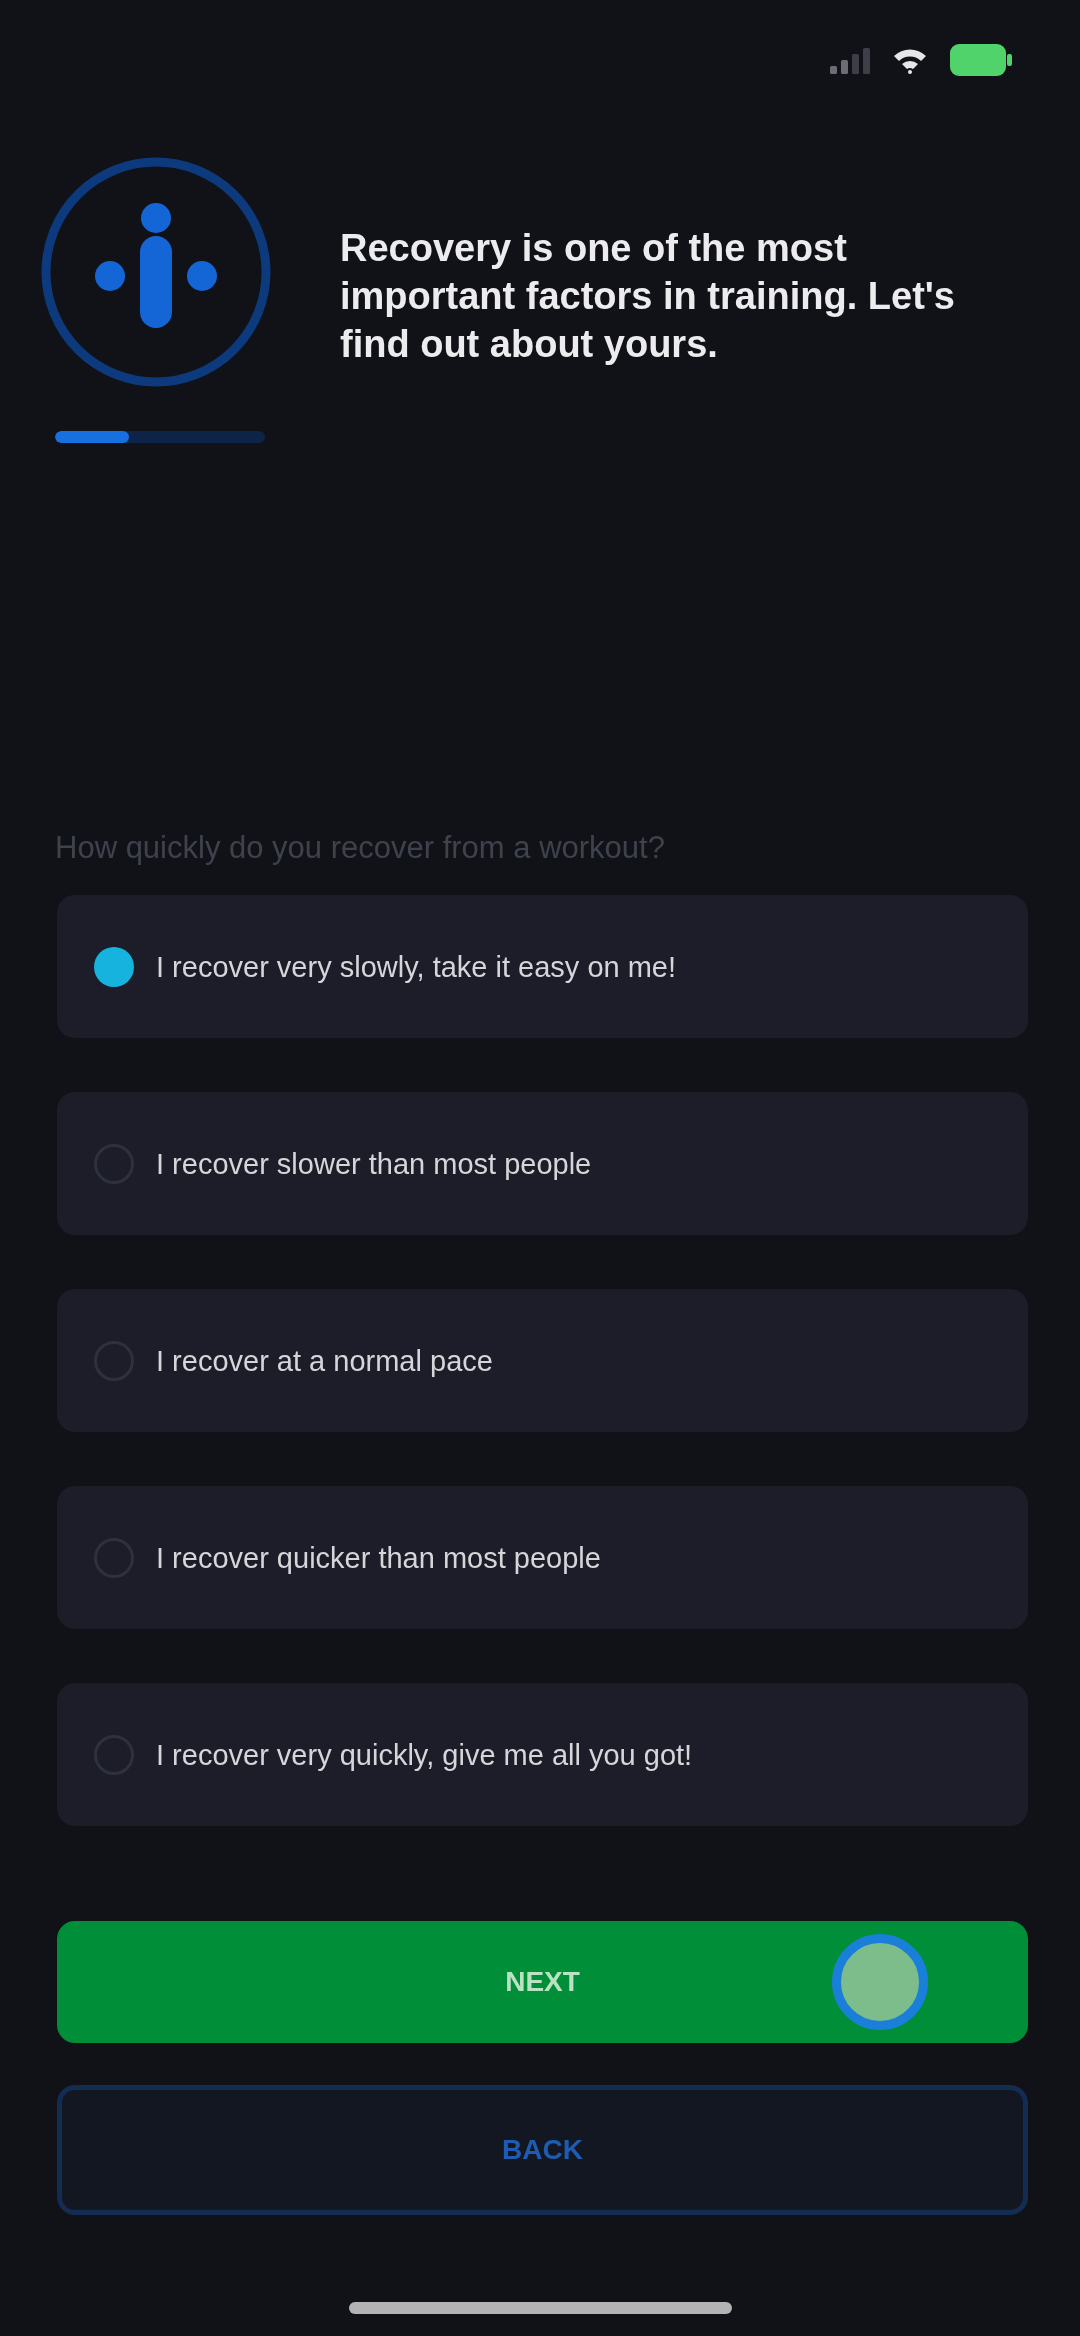 This screenshot has height=2336, width=1080. I want to click on answer-option: I recover quicker than most people, so click(542, 1557).